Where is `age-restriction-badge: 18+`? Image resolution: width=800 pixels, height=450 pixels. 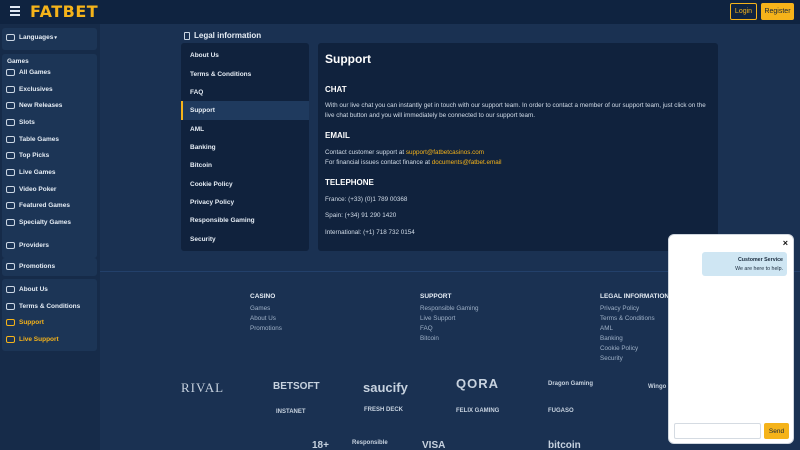 age-restriction-badge: 18+ is located at coordinates (320, 445).